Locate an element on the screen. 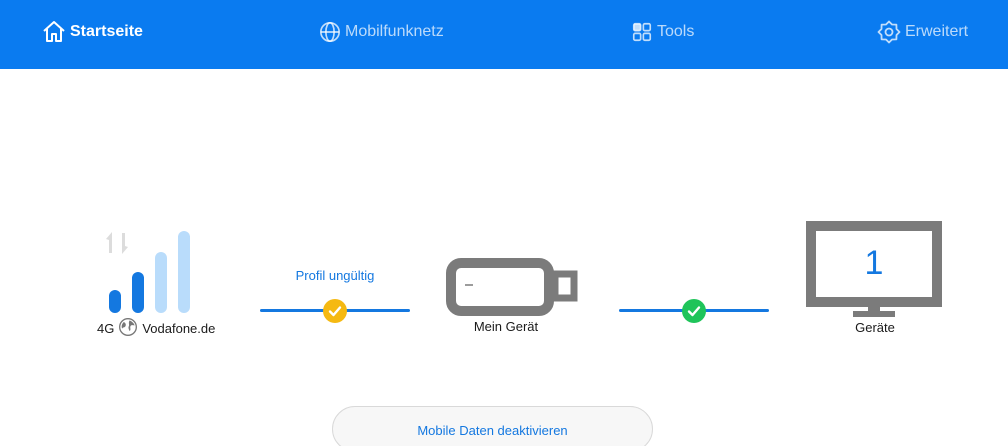 The width and height of the screenshot is (1008, 446). network-info: 4G Vodafone.de is located at coordinates (156, 328).